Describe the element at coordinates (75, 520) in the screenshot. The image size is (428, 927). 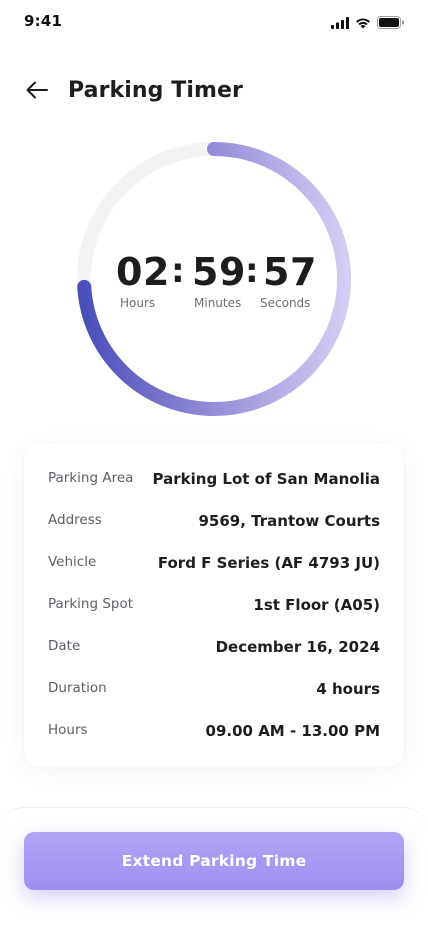
I see `detail-label: Address` at that location.